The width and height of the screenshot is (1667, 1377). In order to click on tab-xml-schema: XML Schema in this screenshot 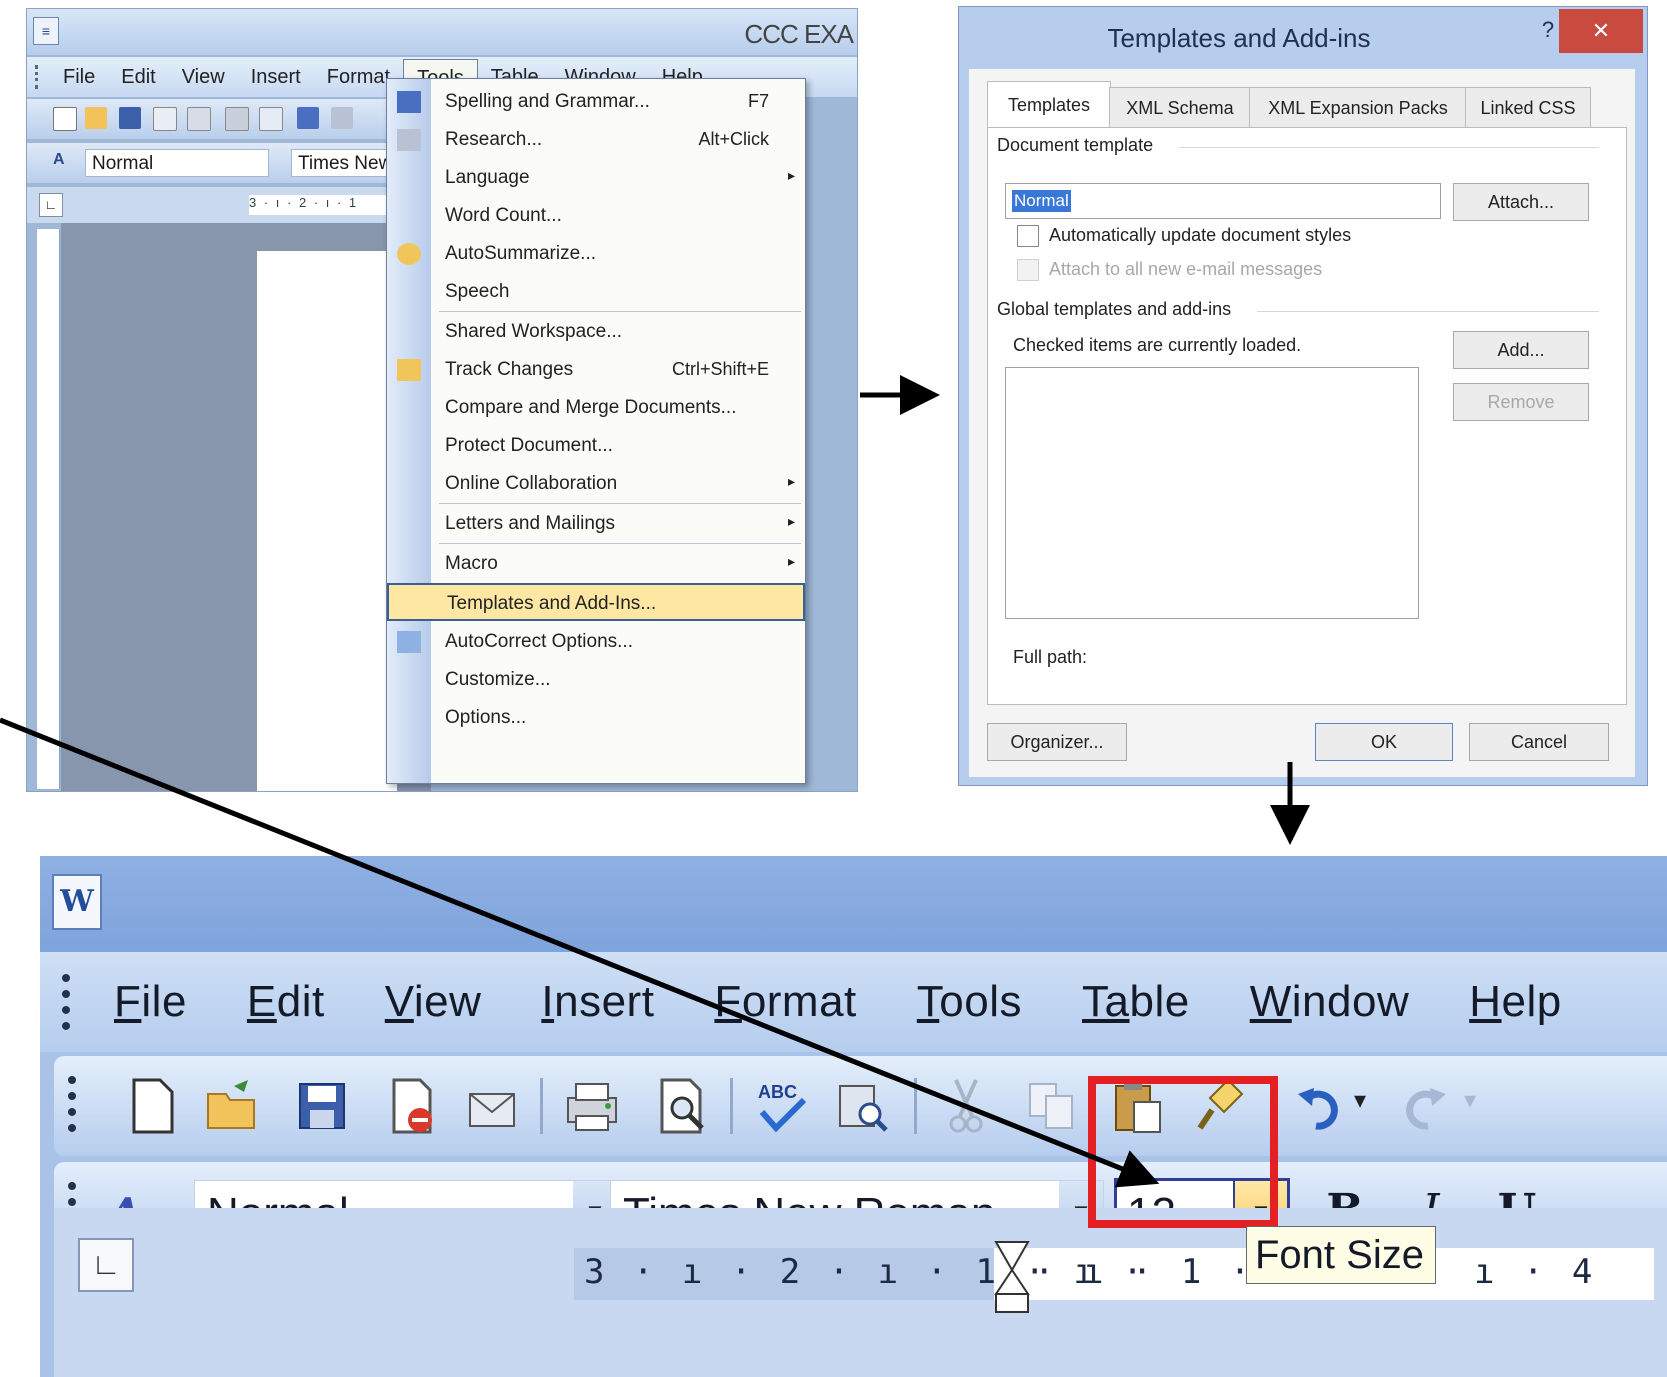, I will do `click(1180, 107)`.